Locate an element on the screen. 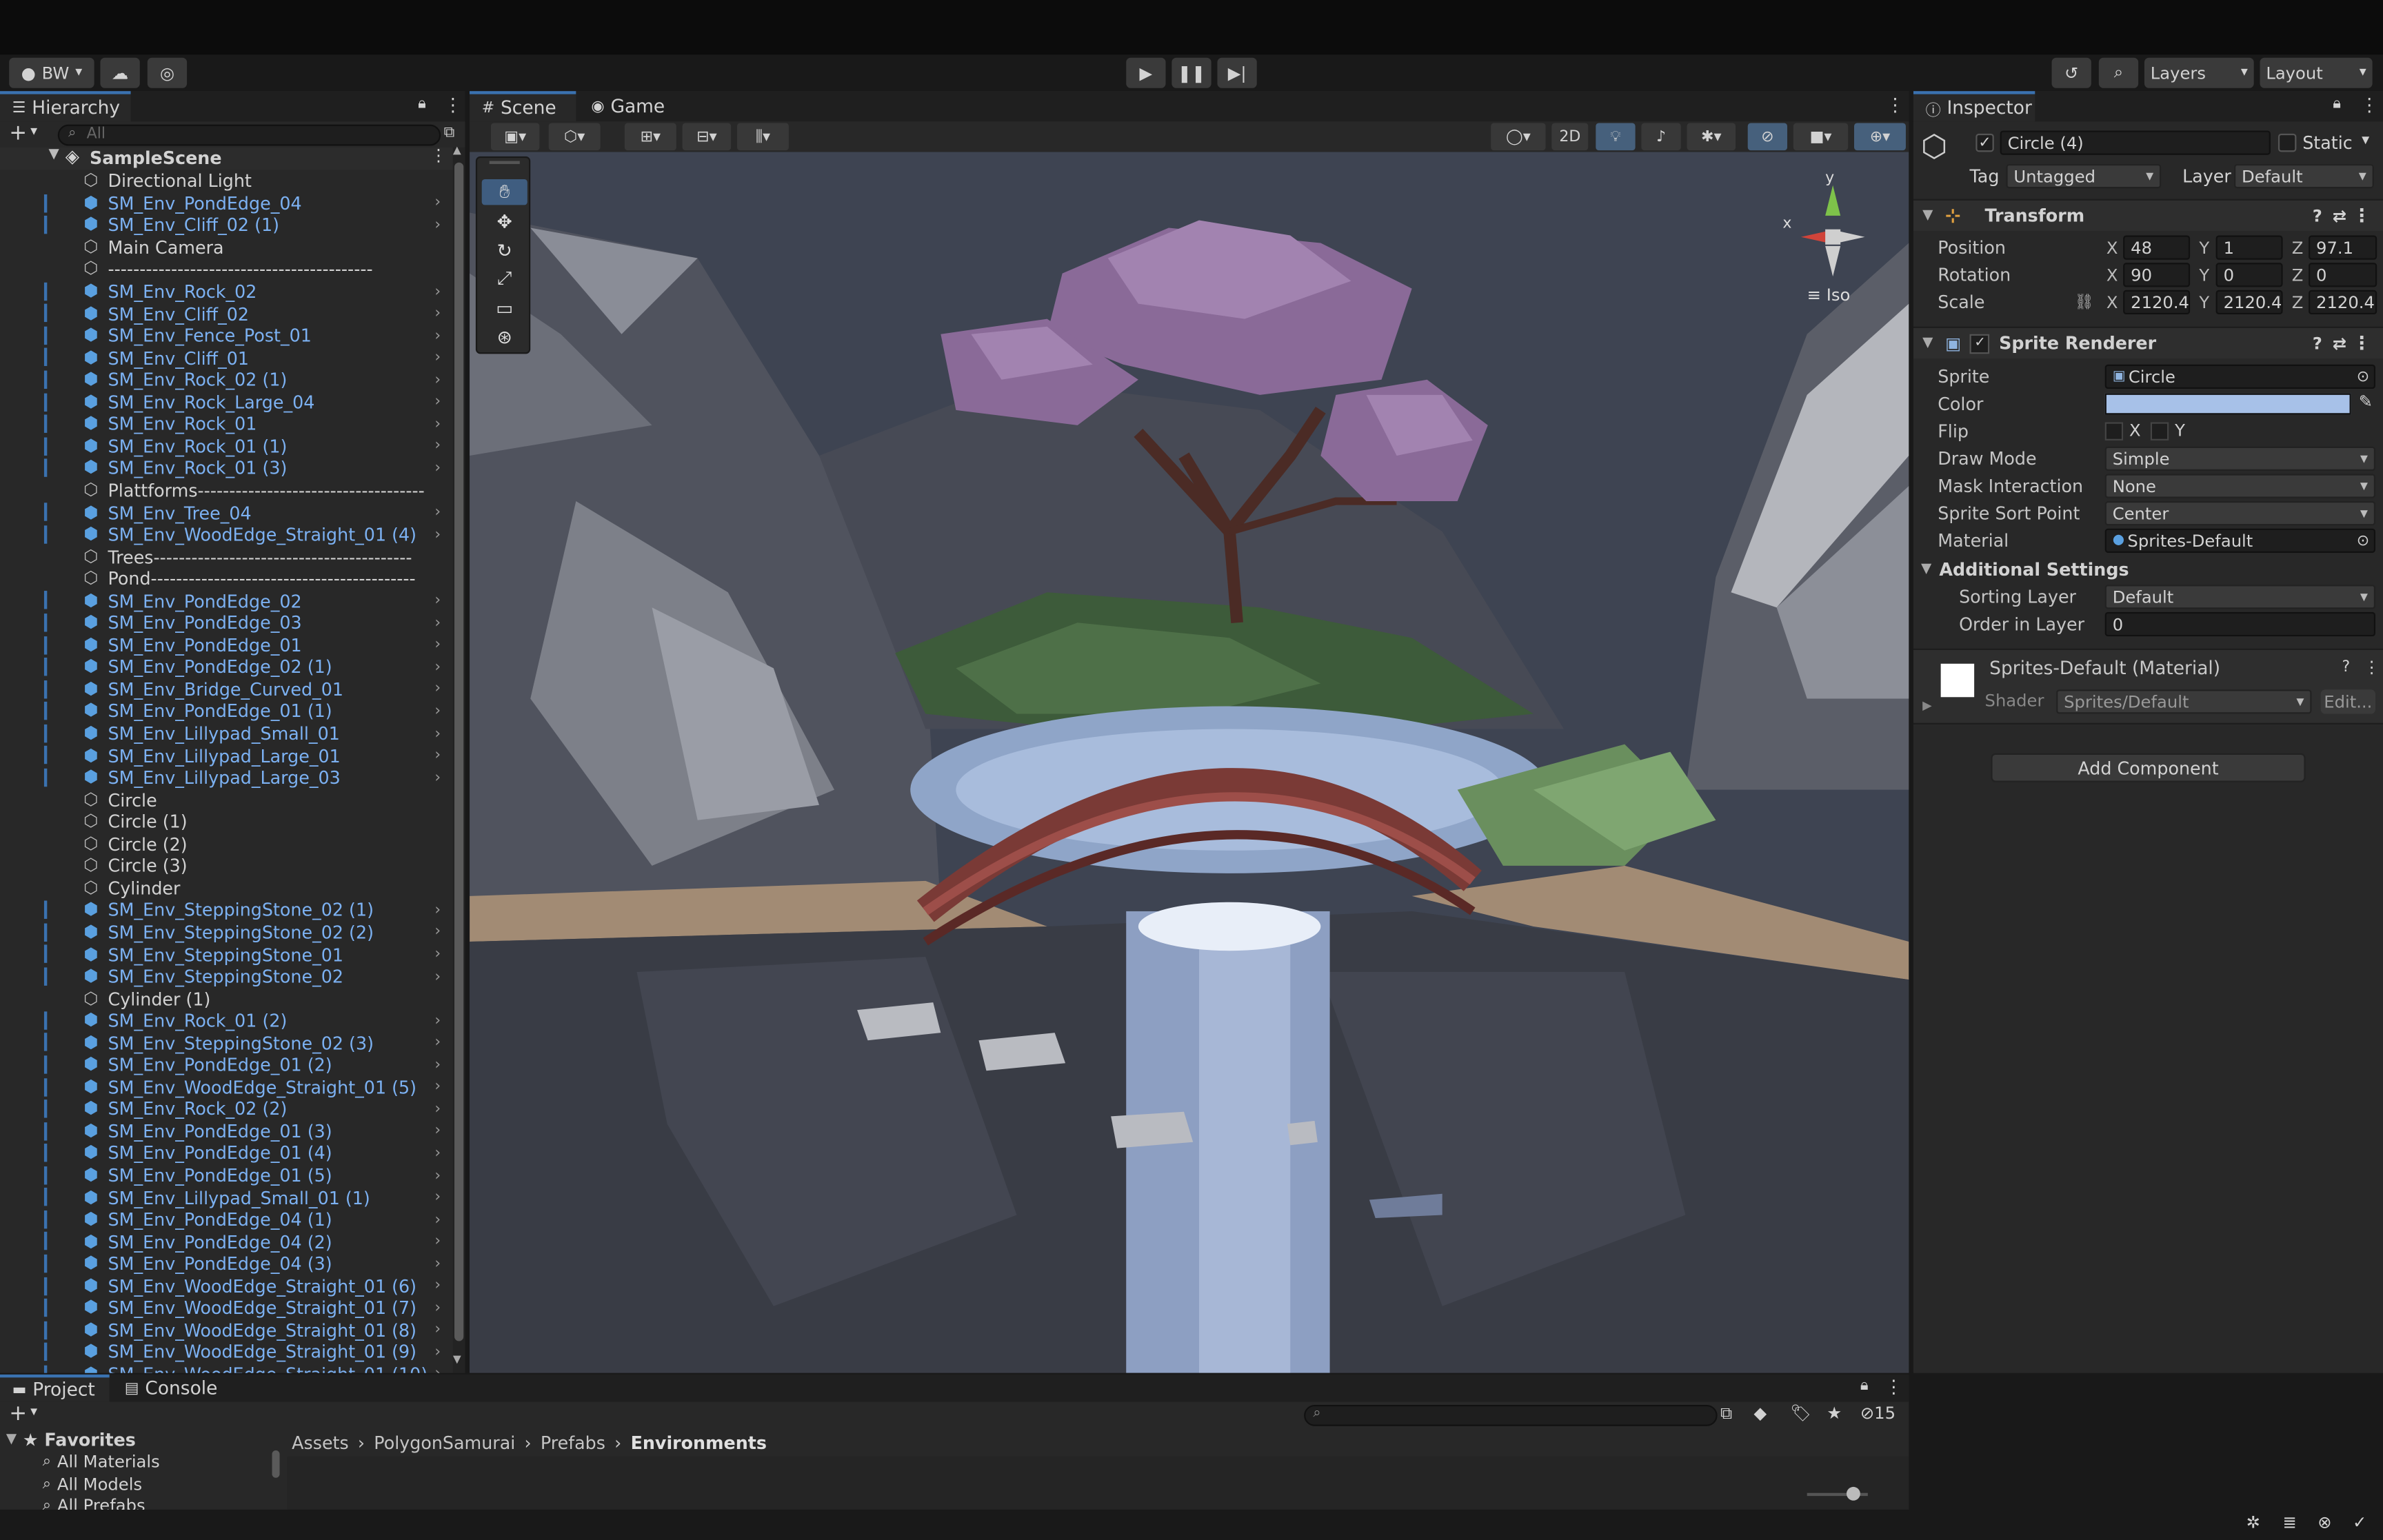 This screenshot has height=1540, width=2383. hierarchy-item: ⬢ SM_Env_Lillypad_Small_01 › is located at coordinates (226, 733).